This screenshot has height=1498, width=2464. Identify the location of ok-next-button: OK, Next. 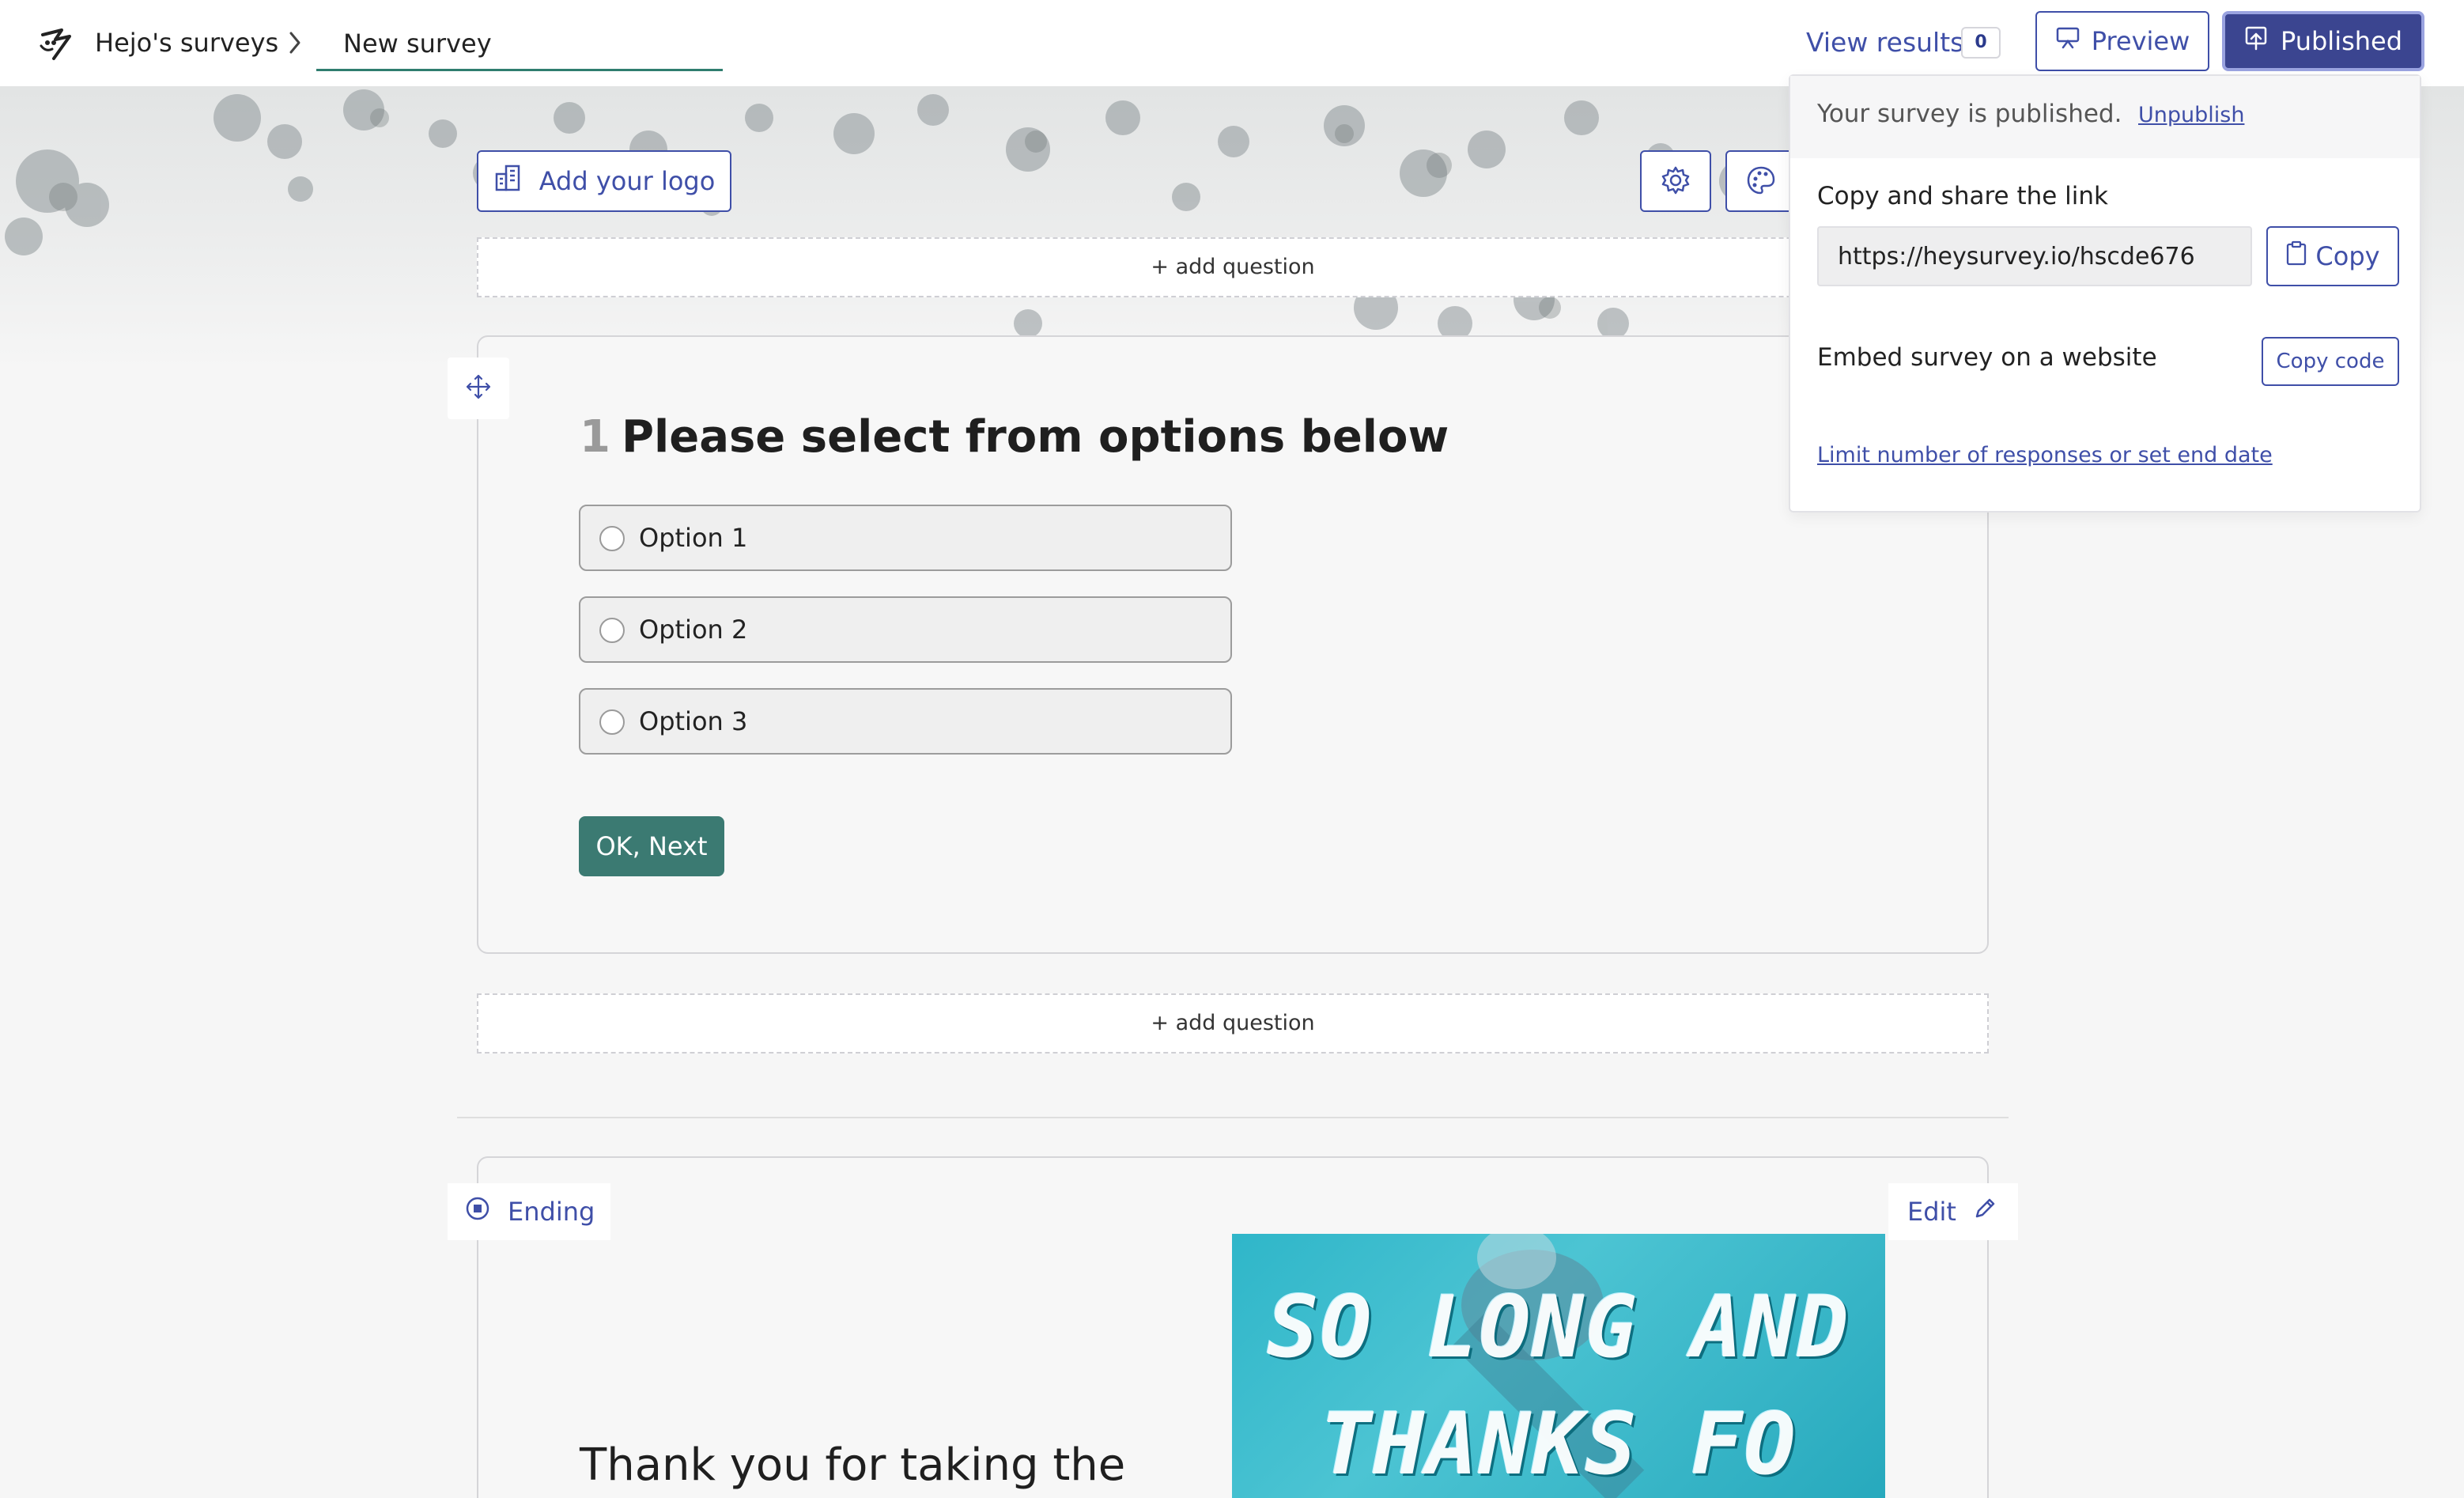
(651, 846).